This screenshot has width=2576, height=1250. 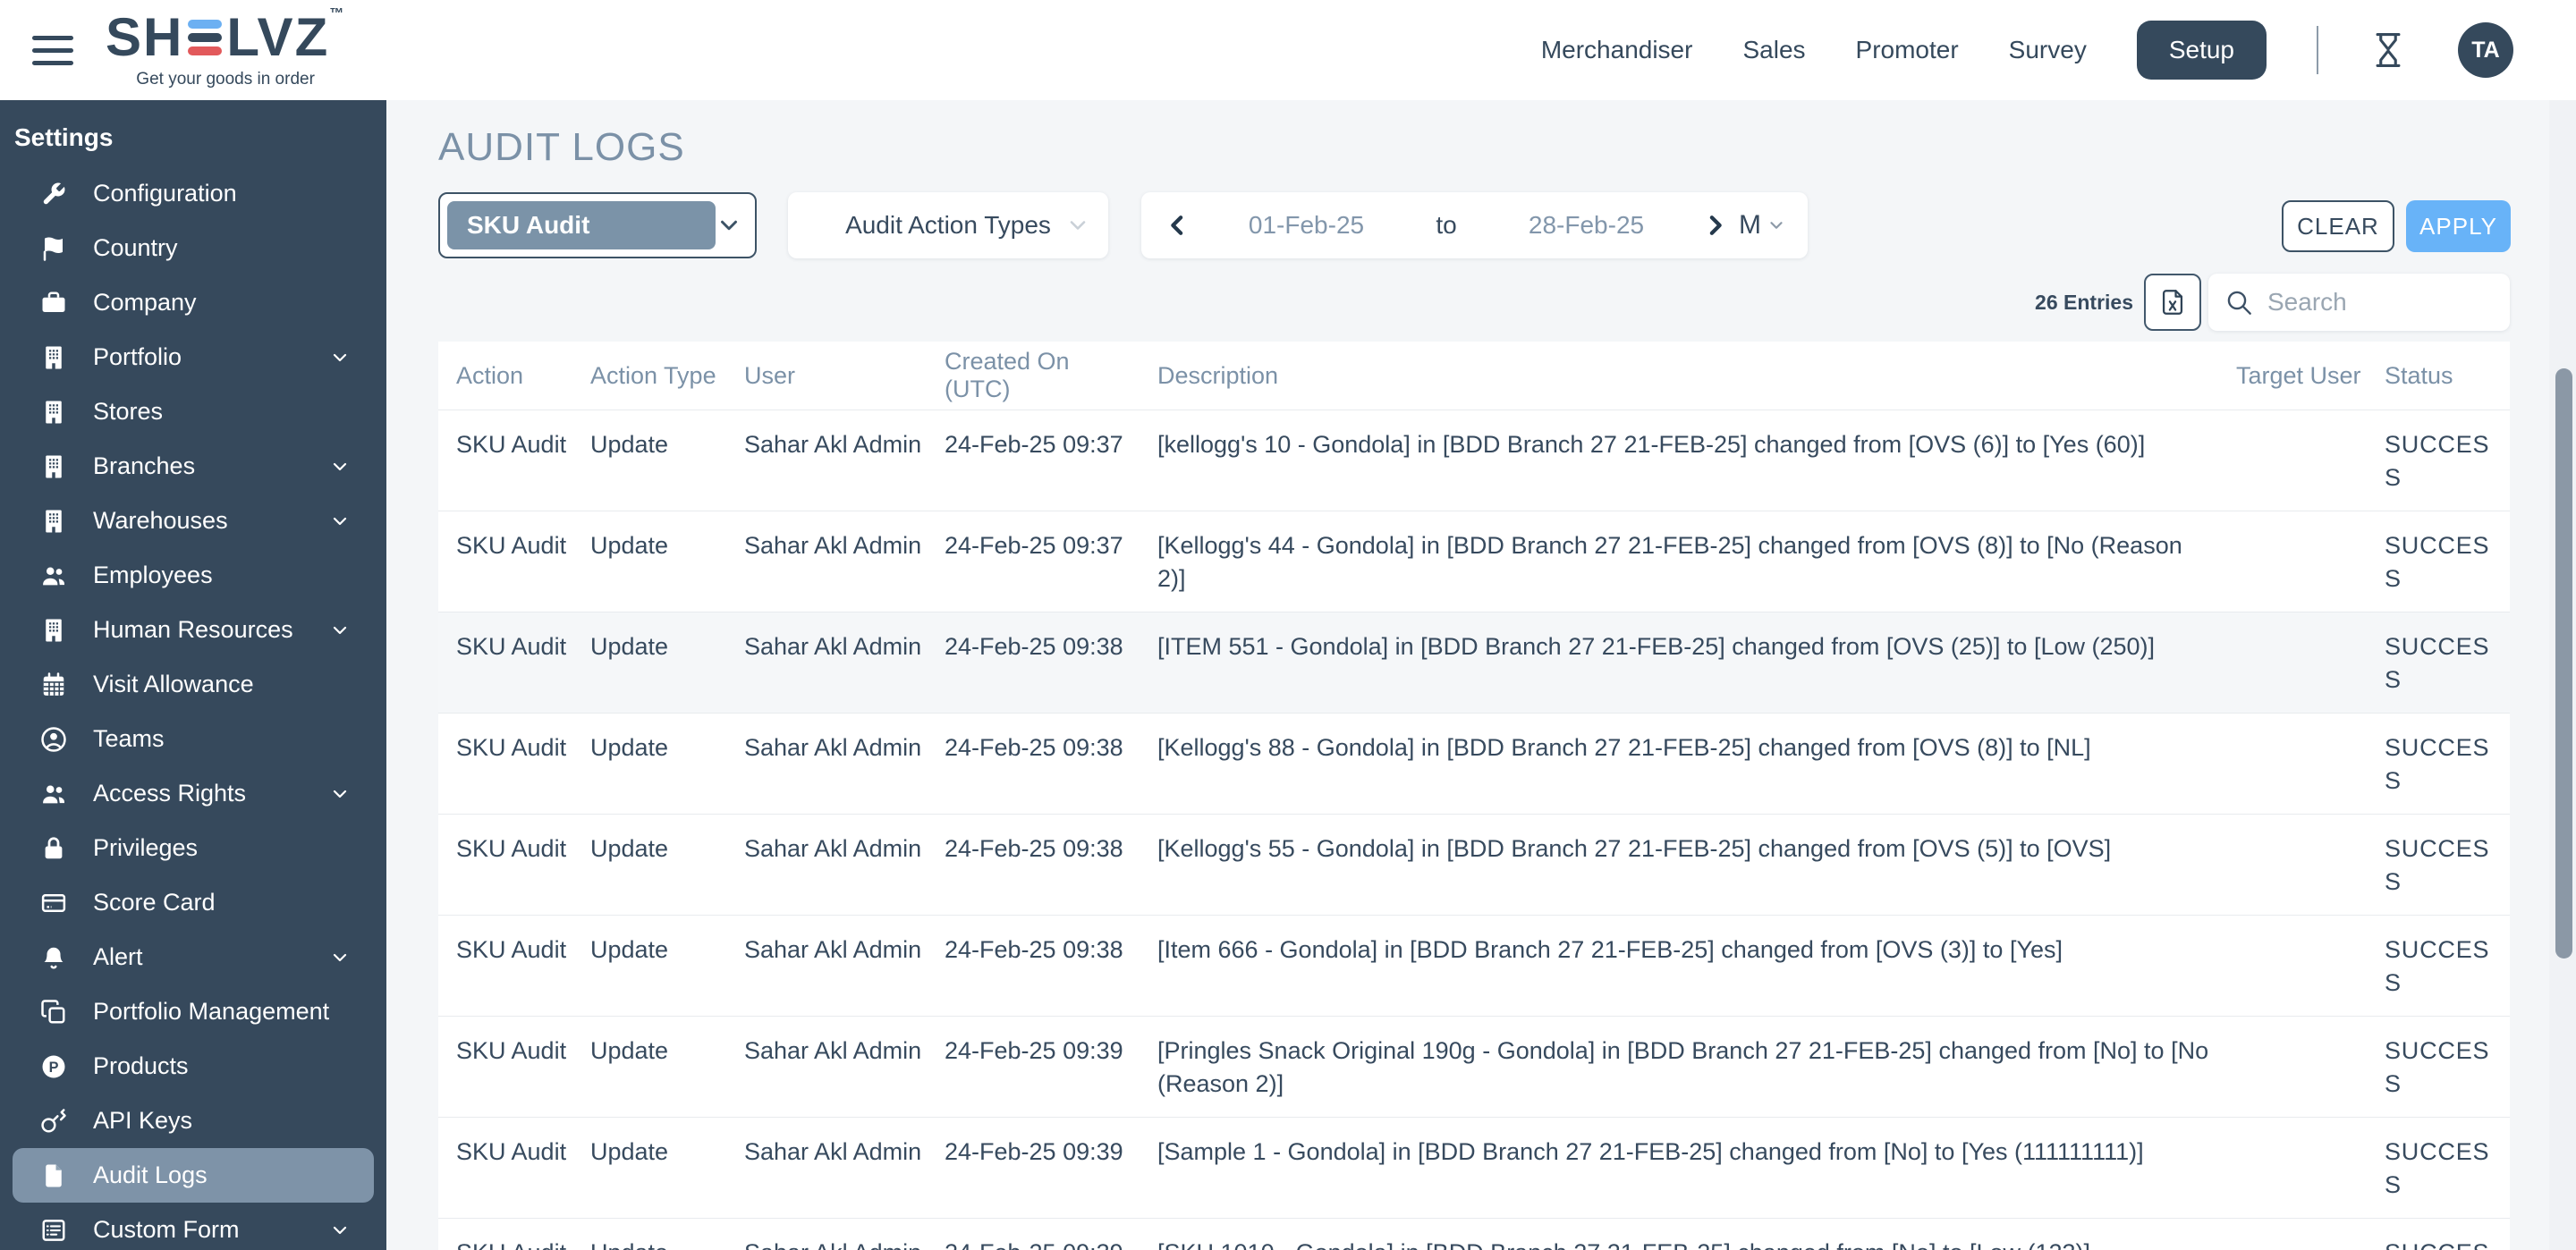 What do you see at coordinates (2458, 226) in the screenshot?
I see `apply-button: APPLY` at bounding box center [2458, 226].